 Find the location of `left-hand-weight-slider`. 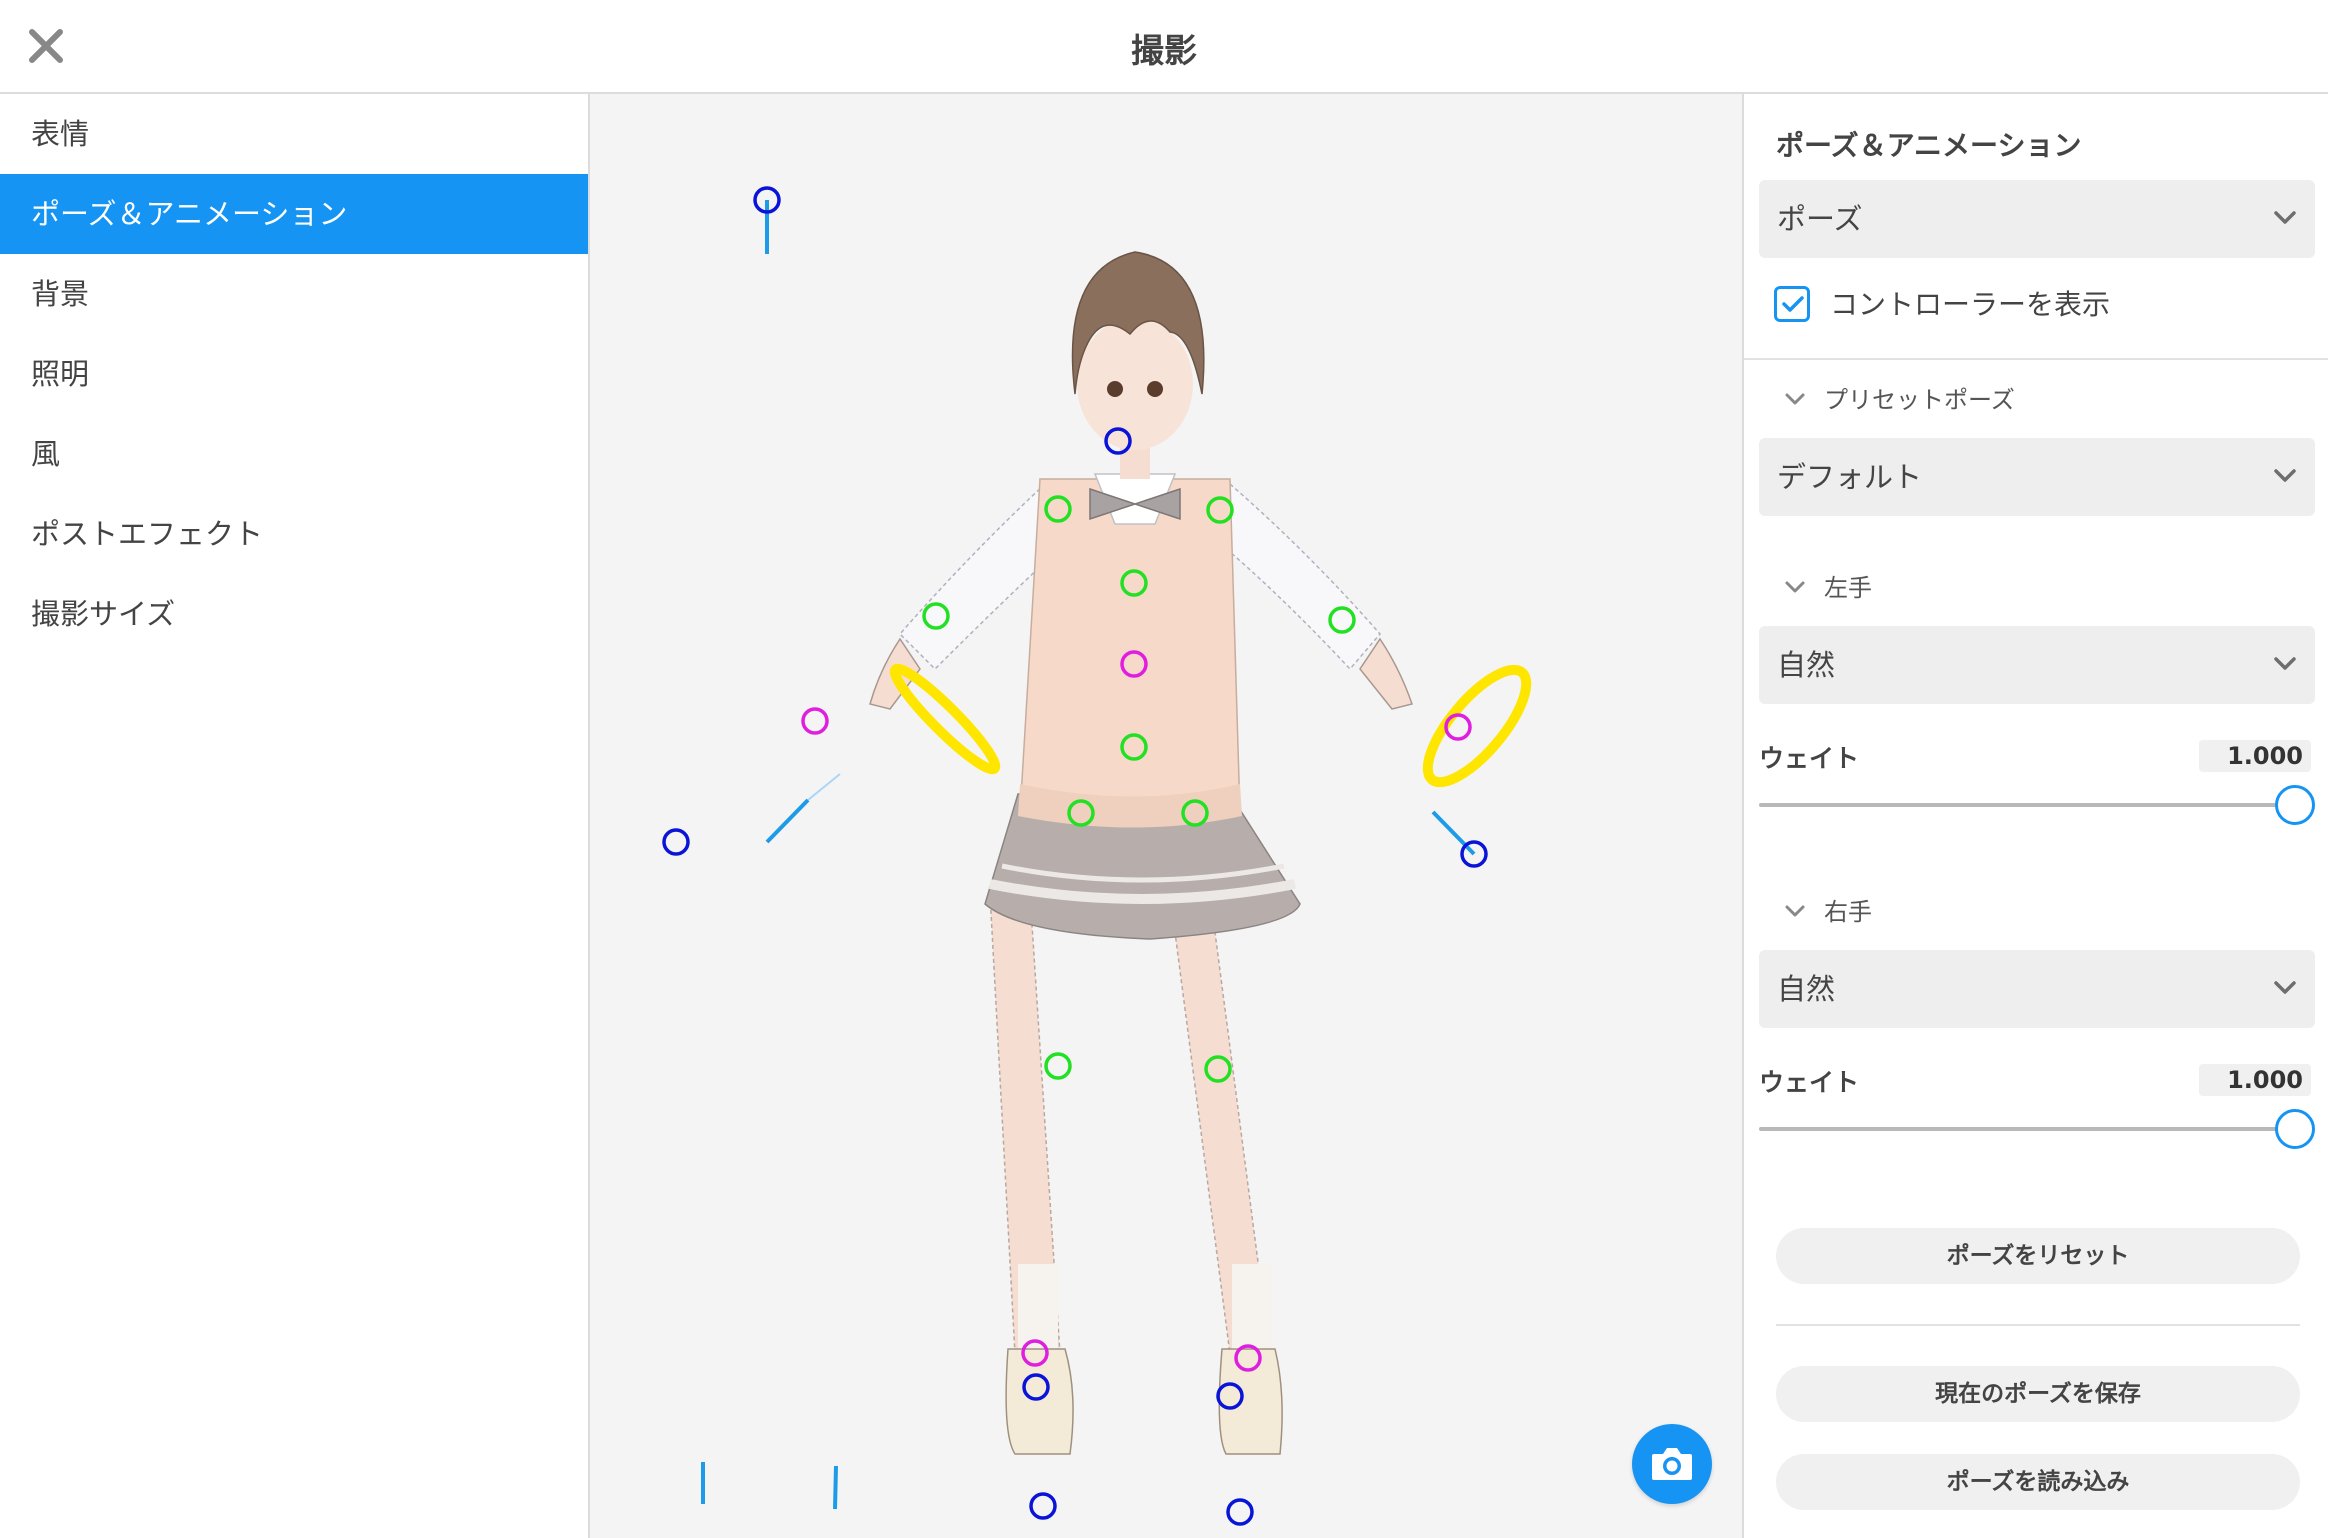

left-hand-weight-slider is located at coordinates (2029, 805).